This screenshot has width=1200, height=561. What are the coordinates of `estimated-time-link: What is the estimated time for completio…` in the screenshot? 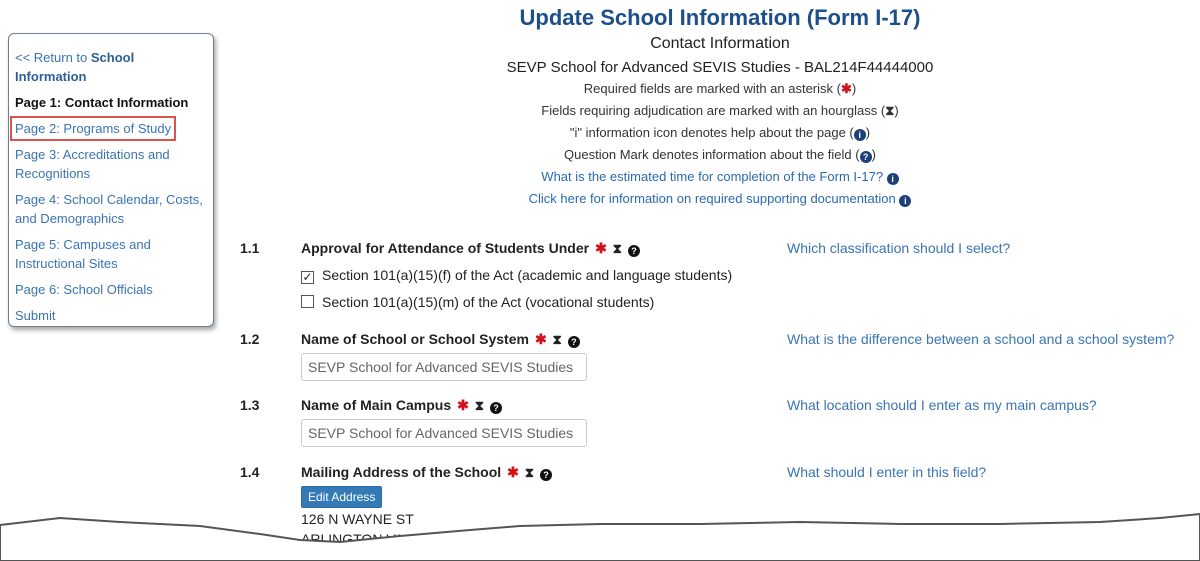 It's located at (715, 177).